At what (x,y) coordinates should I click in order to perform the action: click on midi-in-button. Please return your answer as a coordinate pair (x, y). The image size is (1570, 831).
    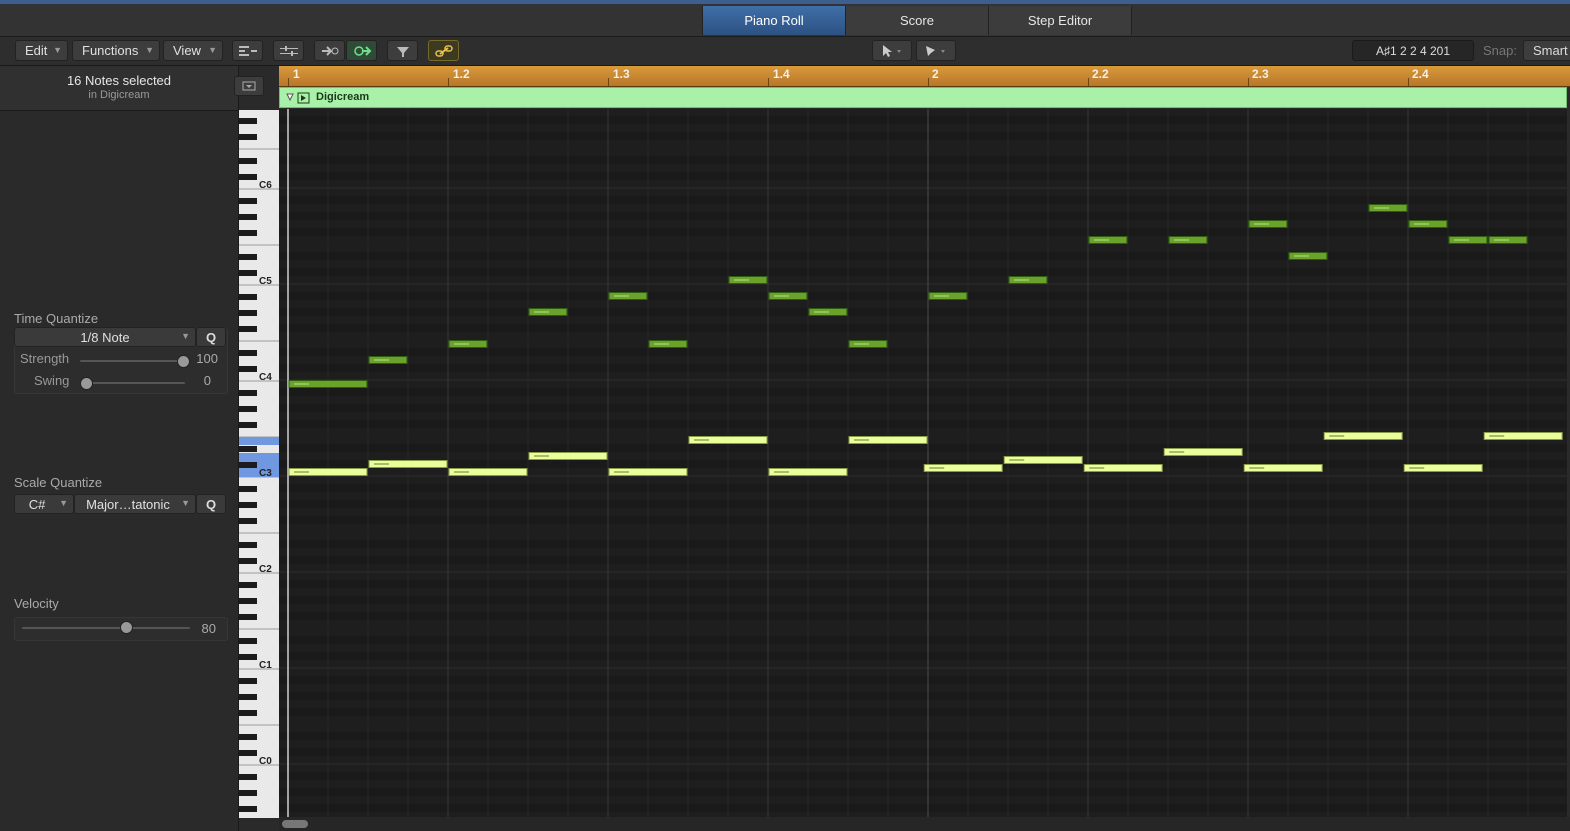
    Looking at the image, I should click on (329, 50).